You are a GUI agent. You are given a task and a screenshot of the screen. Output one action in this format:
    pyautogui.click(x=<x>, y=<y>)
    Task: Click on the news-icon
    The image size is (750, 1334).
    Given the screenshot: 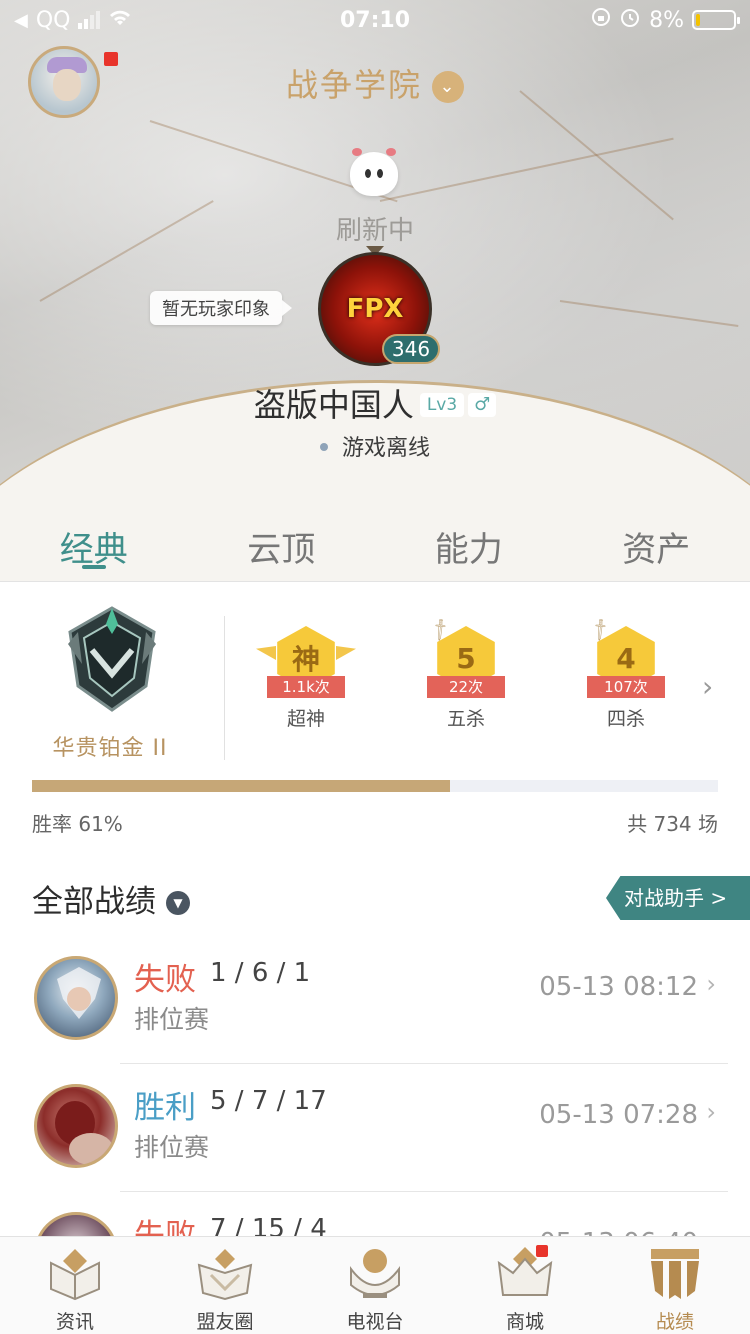 What is the action you would take?
    pyautogui.click(x=75, y=1275)
    